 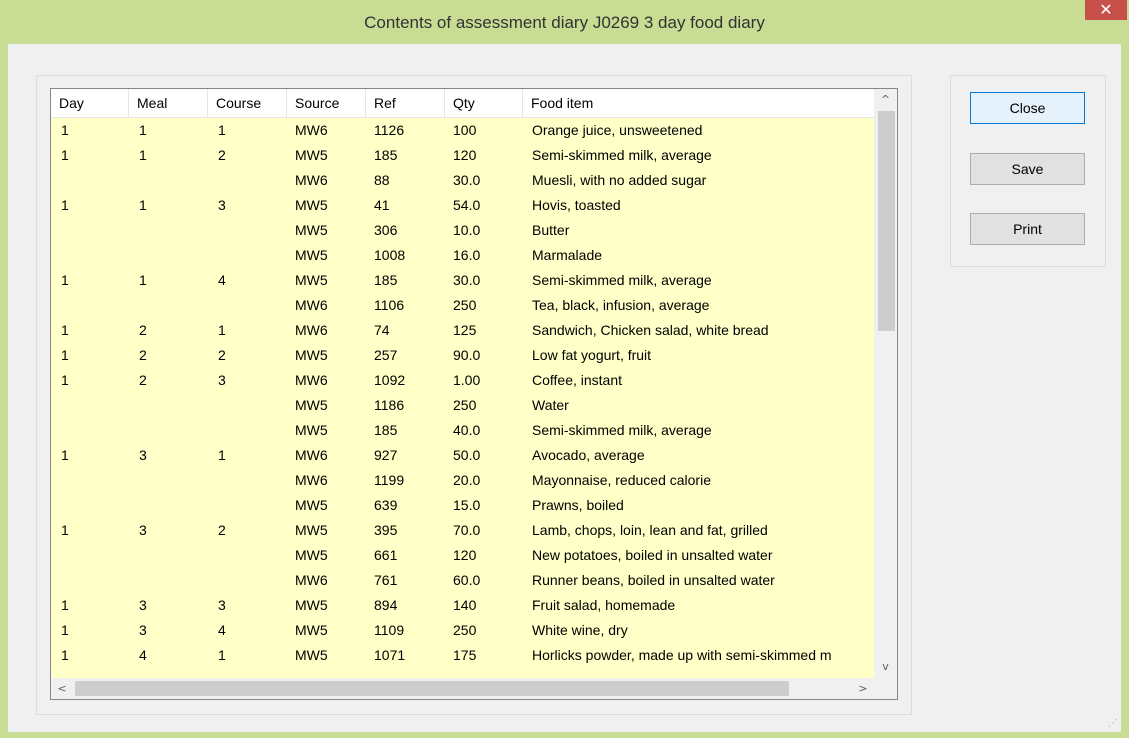 I want to click on vertical-scrollbar: ^ v, so click(x=885, y=383).